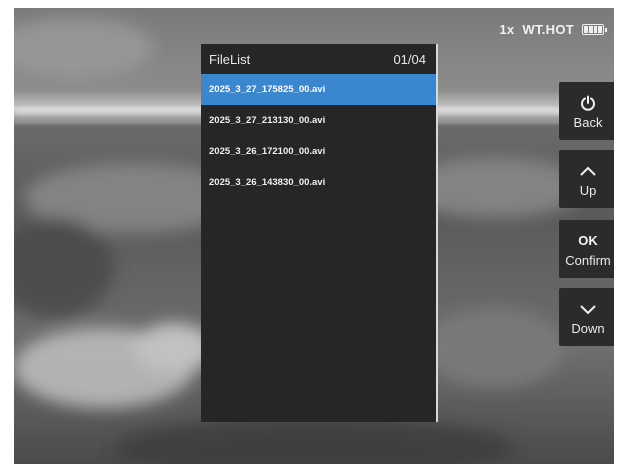  Describe the element at coordinates (507, 29) in the screenshot. I see `zoom-level: 1x` at that location.